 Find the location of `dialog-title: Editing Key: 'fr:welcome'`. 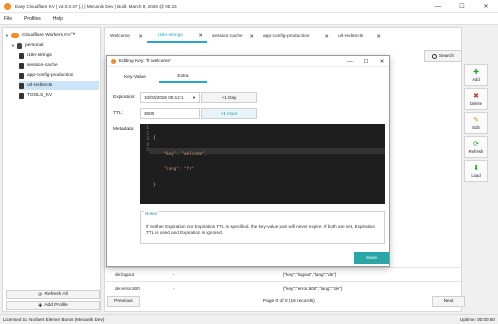

dialog-title: Editing Key: 'fr:welcome' is located at coordinates (145, 61).